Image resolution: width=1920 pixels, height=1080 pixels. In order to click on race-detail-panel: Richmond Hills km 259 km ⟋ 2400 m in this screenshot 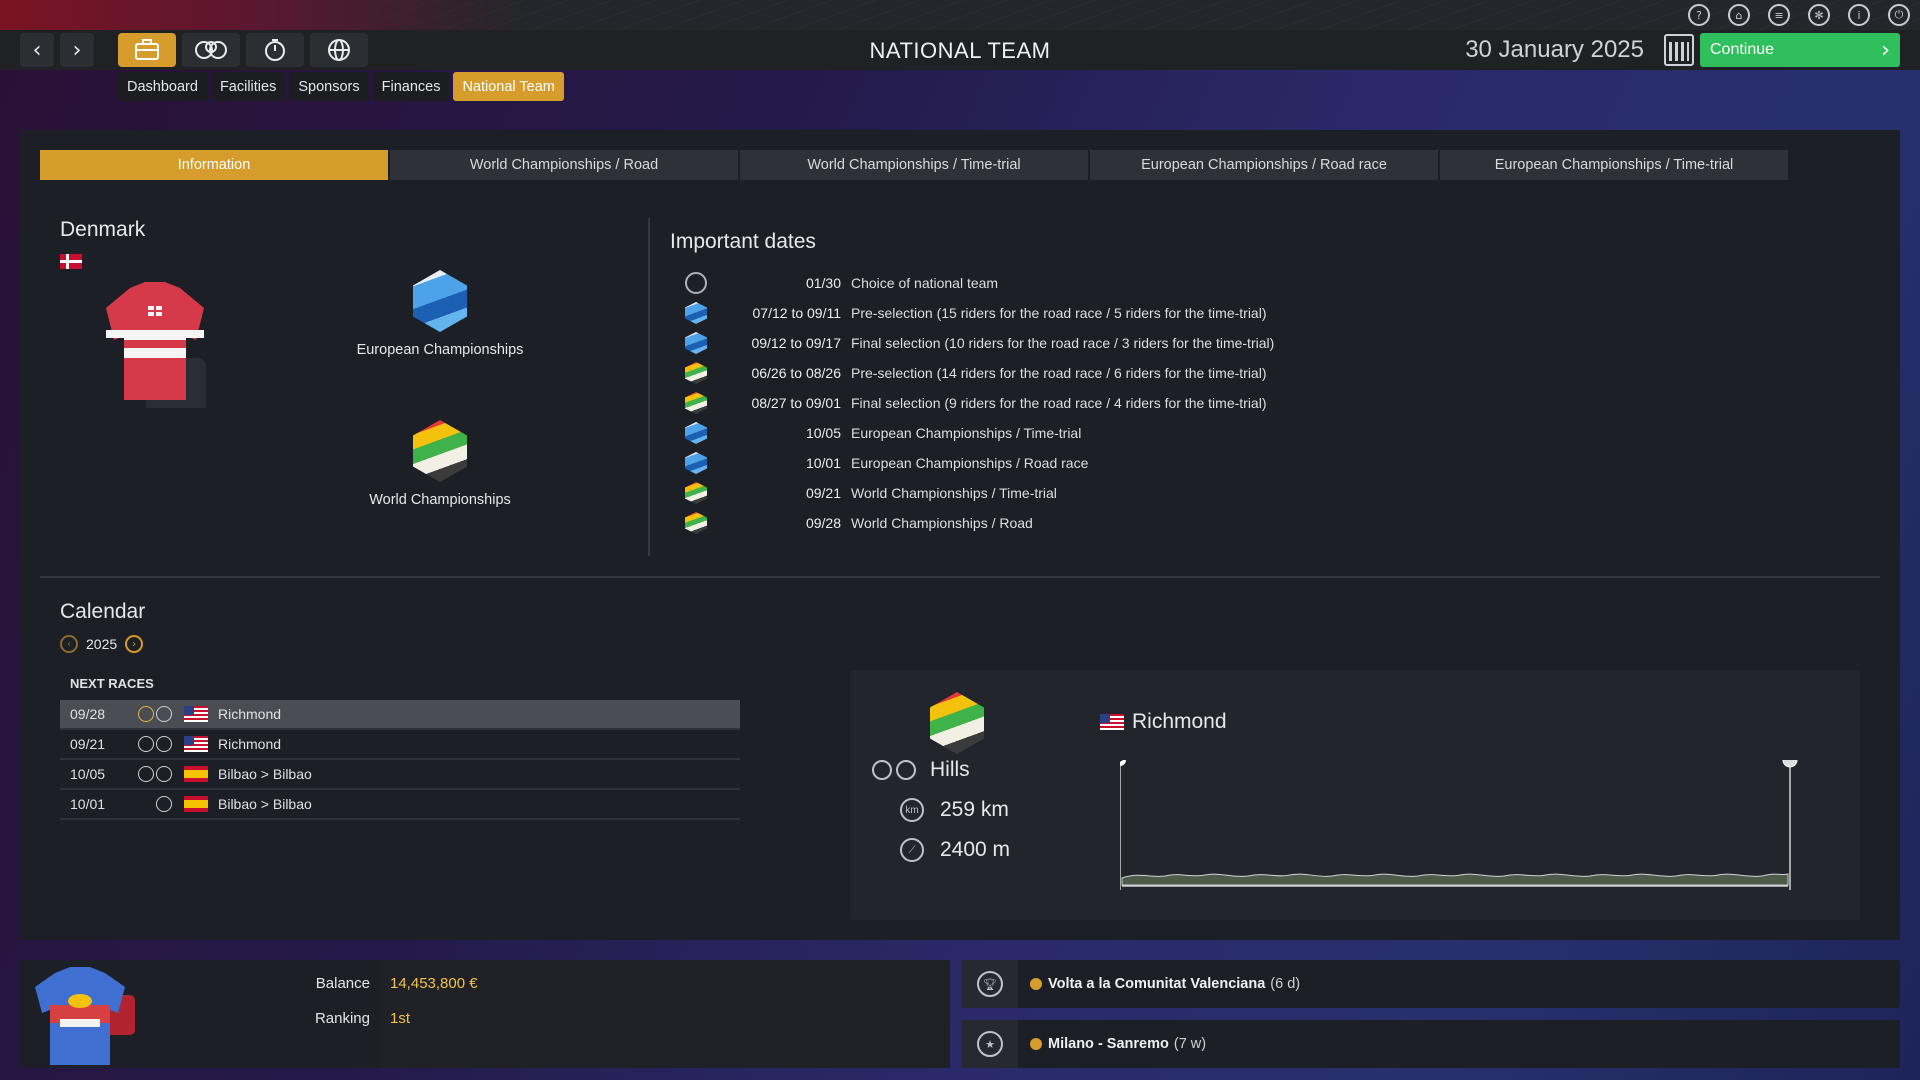, I will do `click(1355, 795)`.